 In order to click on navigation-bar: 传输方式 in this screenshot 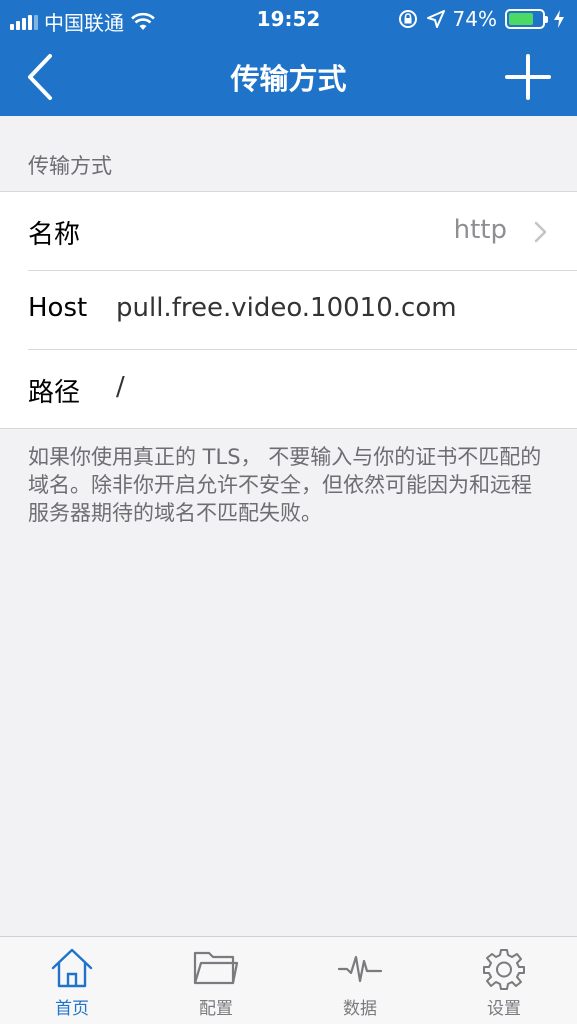, I will do `click(288, 77)`.